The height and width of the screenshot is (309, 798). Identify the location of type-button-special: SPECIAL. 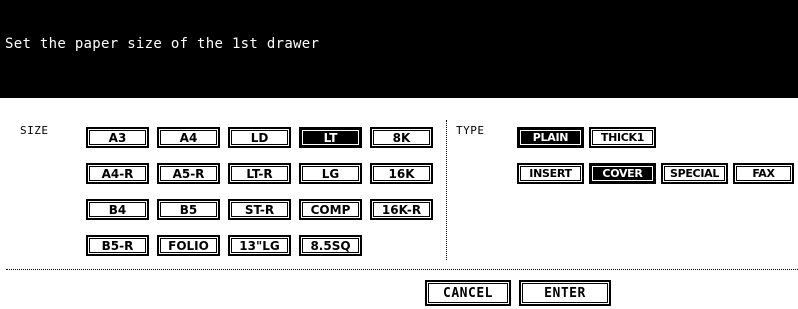
(694, 173).